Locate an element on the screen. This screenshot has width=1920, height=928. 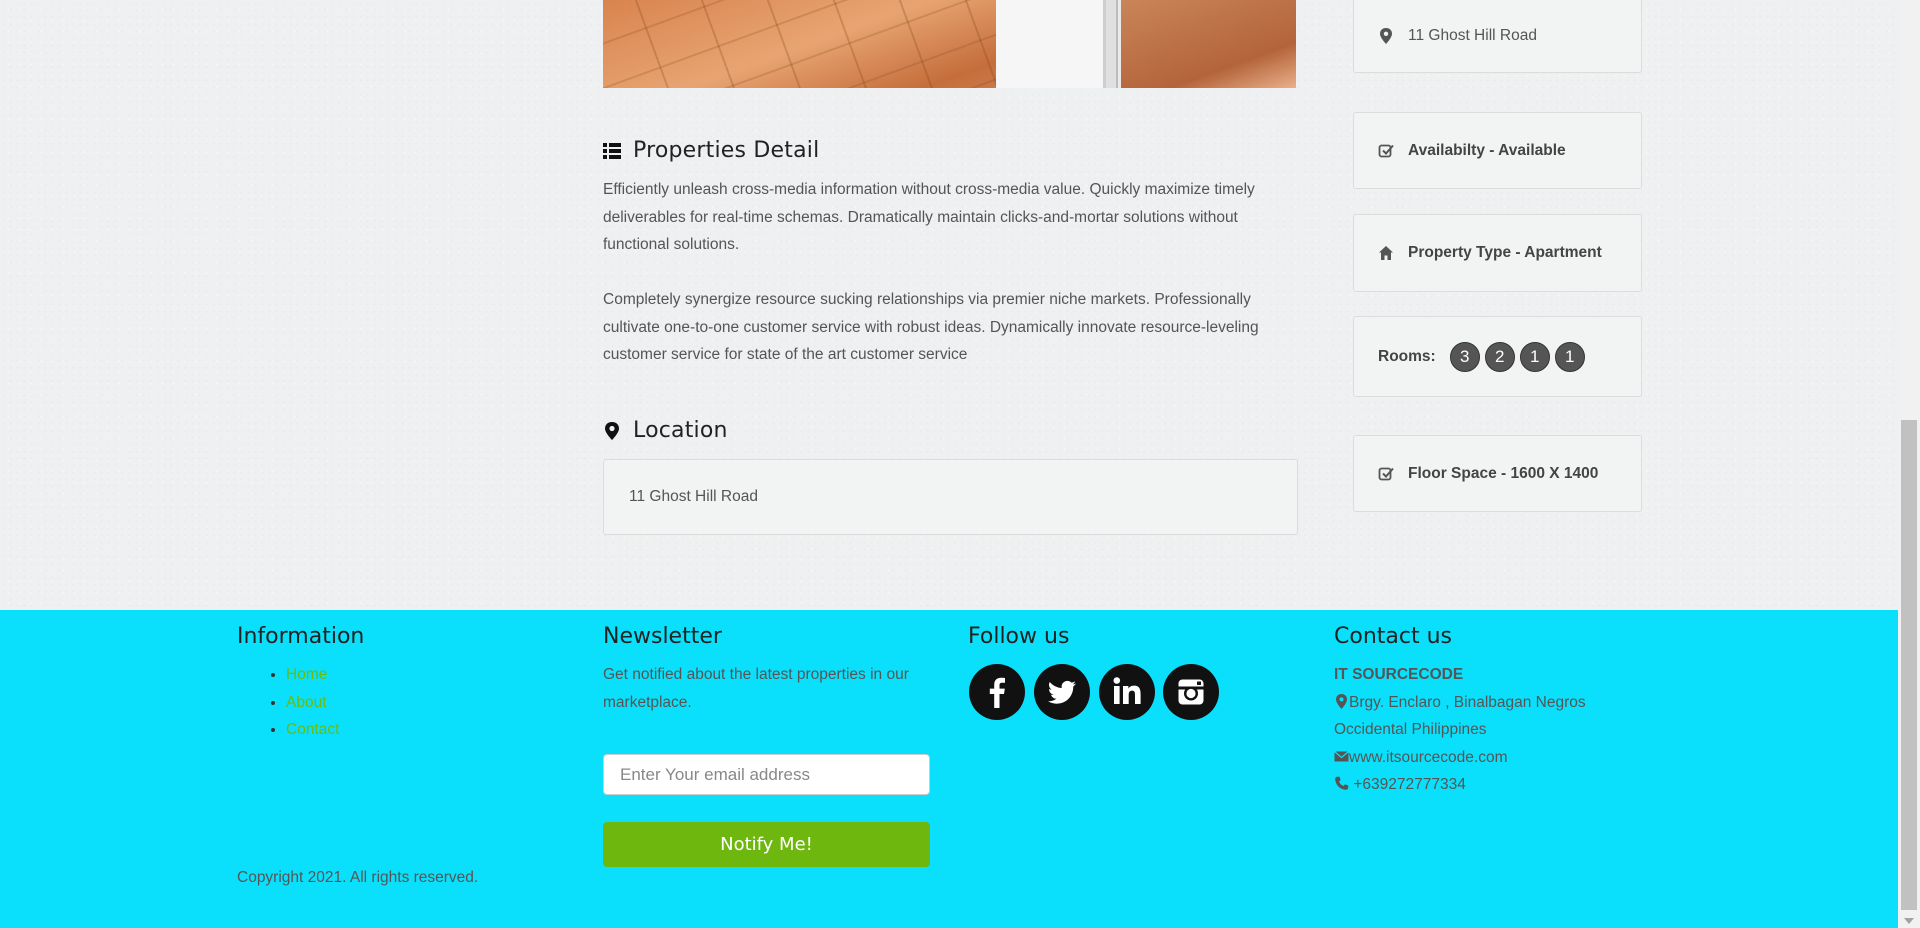
vertical-scrollbar is located at coordinates (1909, 464).